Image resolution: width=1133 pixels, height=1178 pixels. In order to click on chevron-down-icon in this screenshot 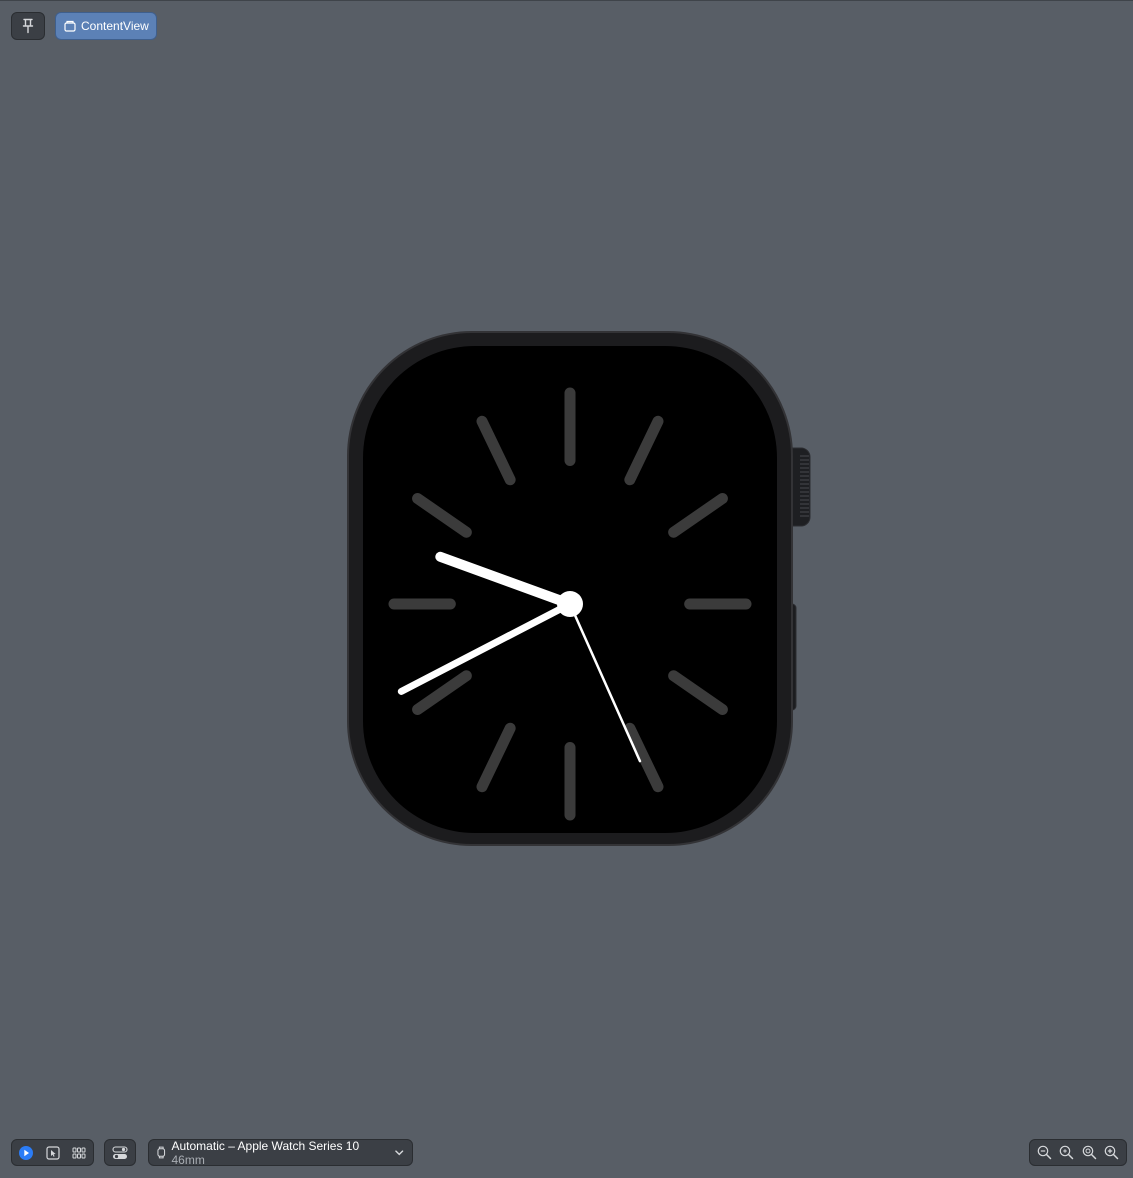, I will do `click(399, 1152)`.